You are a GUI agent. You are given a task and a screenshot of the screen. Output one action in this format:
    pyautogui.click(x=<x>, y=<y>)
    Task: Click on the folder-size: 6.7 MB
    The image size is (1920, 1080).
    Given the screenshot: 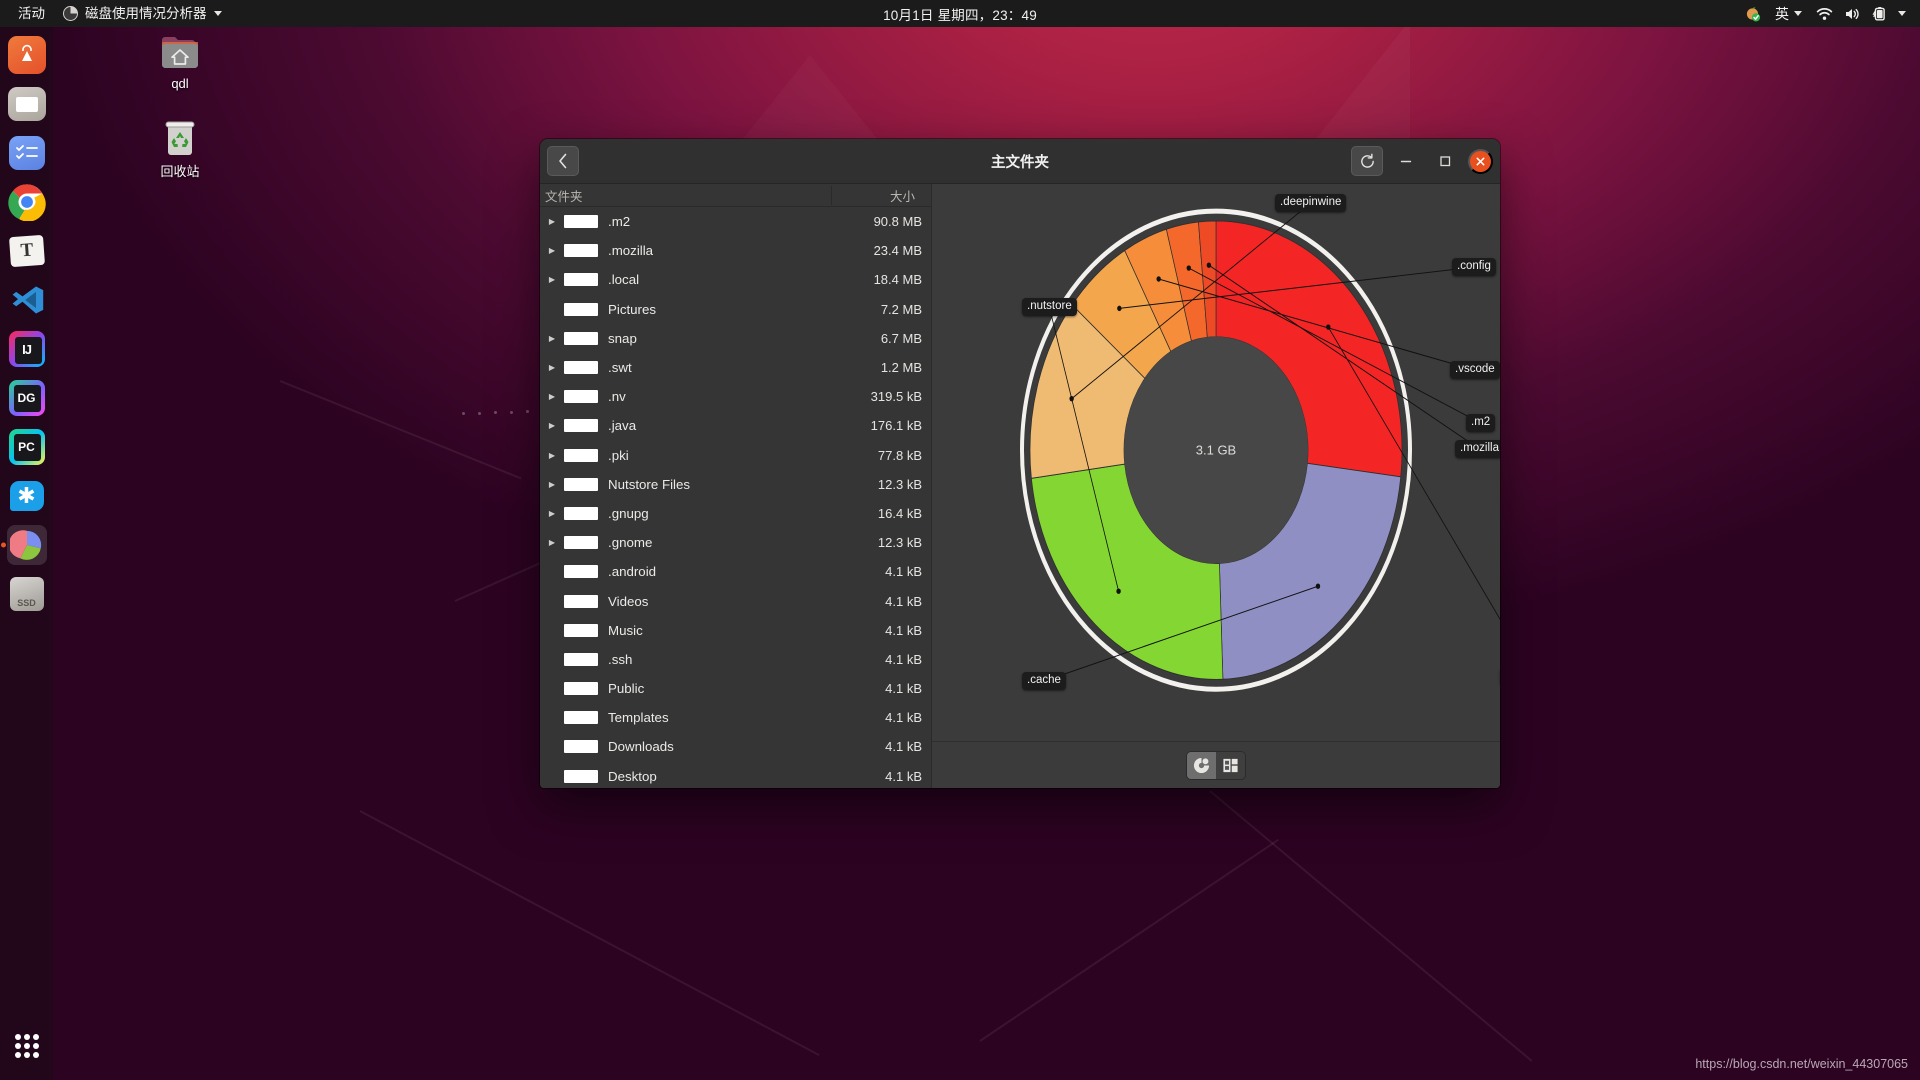 What is the action you would take?
    pyautogui.click(x=901, y=338)
    